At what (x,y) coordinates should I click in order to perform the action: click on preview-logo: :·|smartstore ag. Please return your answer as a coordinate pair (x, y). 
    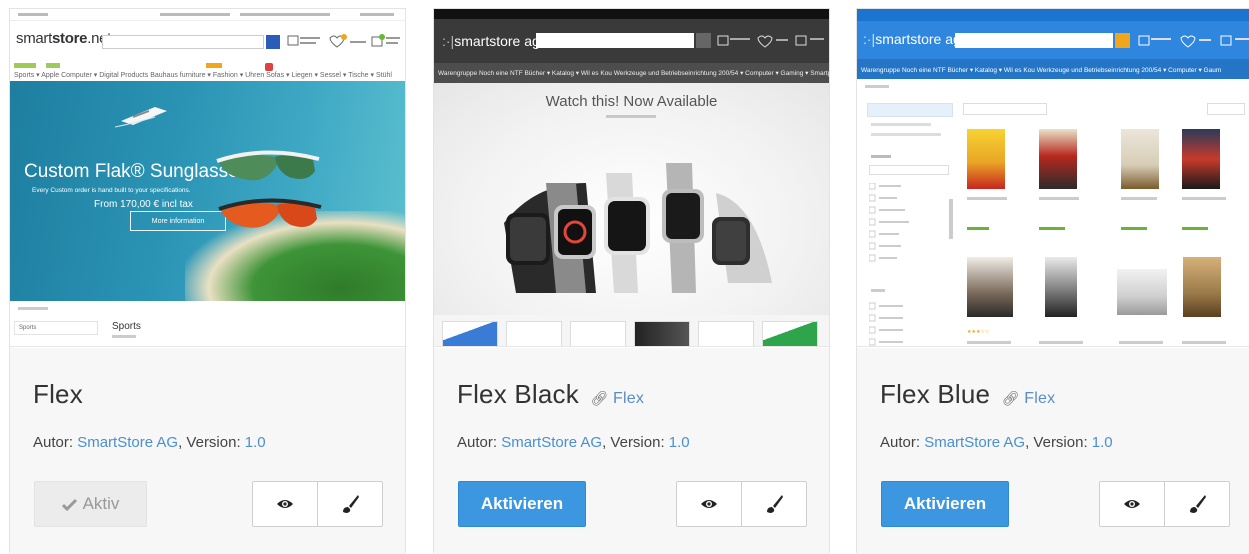
    Looking at the image, I should click on (491, 41).